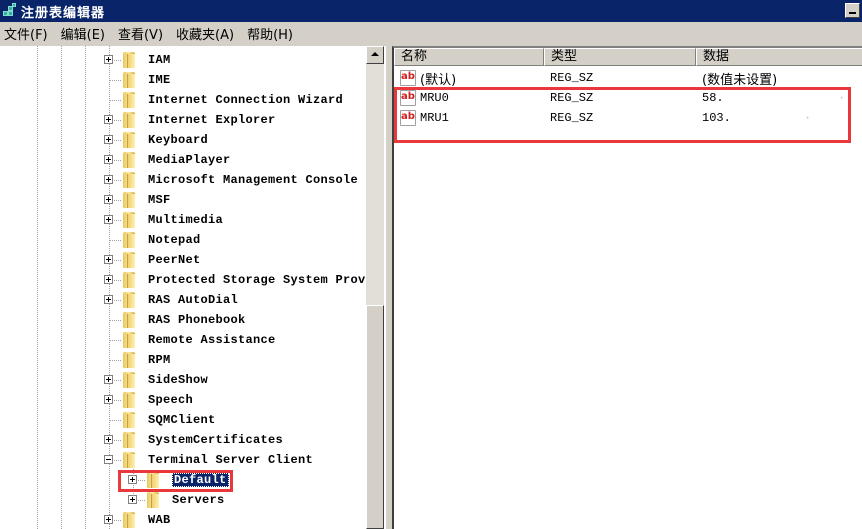  I want to click on menu-view: 查看(V), so click(140, 33).